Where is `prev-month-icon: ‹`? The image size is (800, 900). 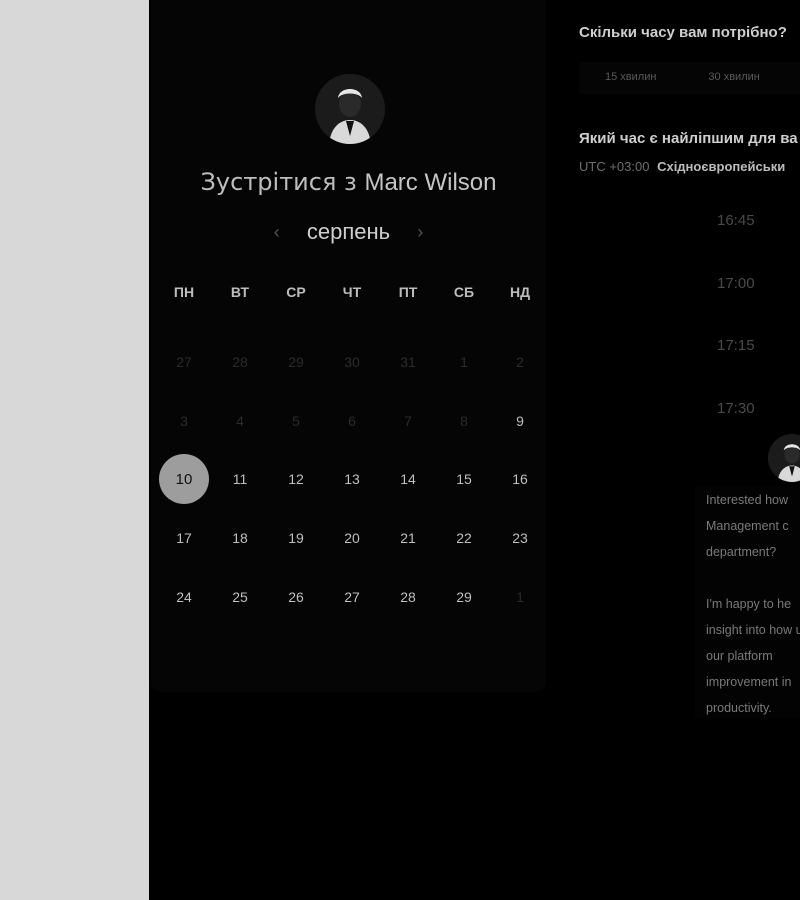
prev-month-icon: ‹ is located at coordinates (277, 232).